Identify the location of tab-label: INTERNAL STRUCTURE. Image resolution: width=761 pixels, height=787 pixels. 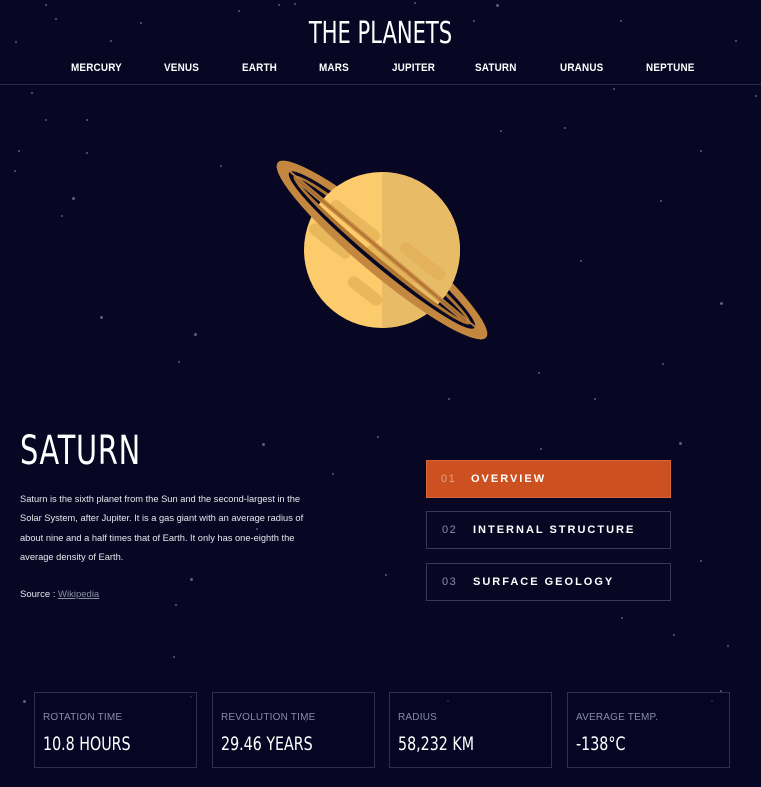
(554, 530).